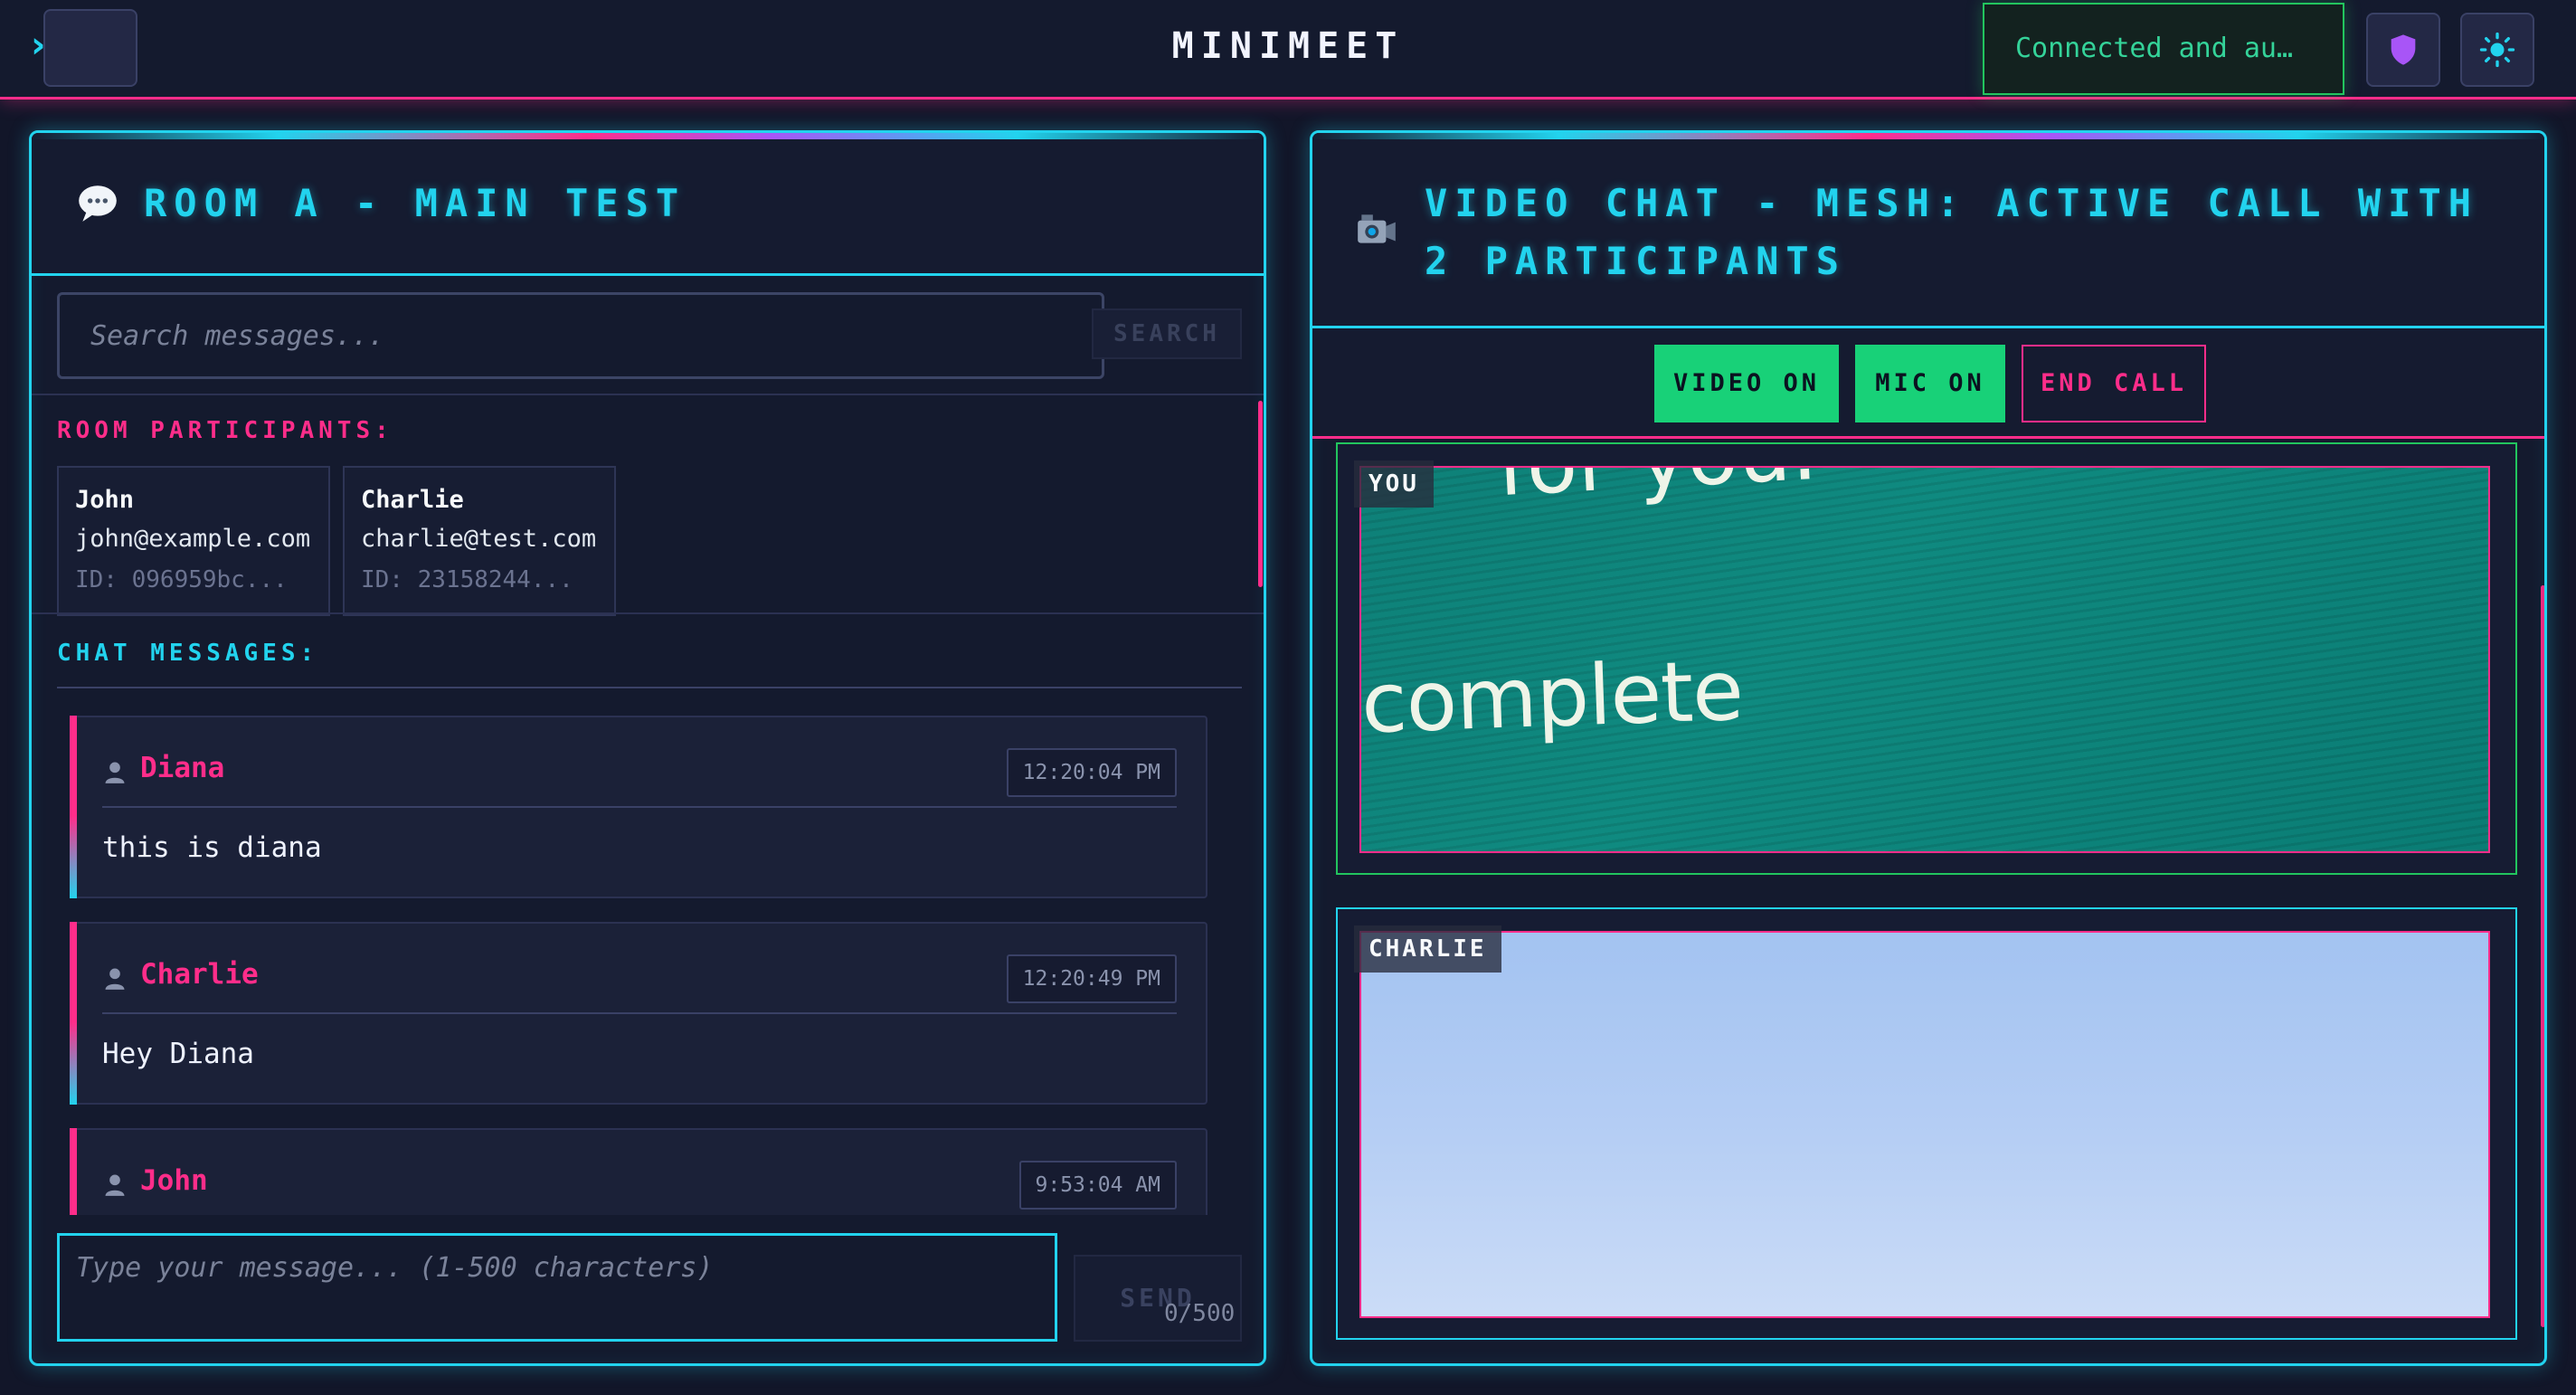  I want to click on message-item: Diana 12:20:04 PM this is diana, so click(639, 807).